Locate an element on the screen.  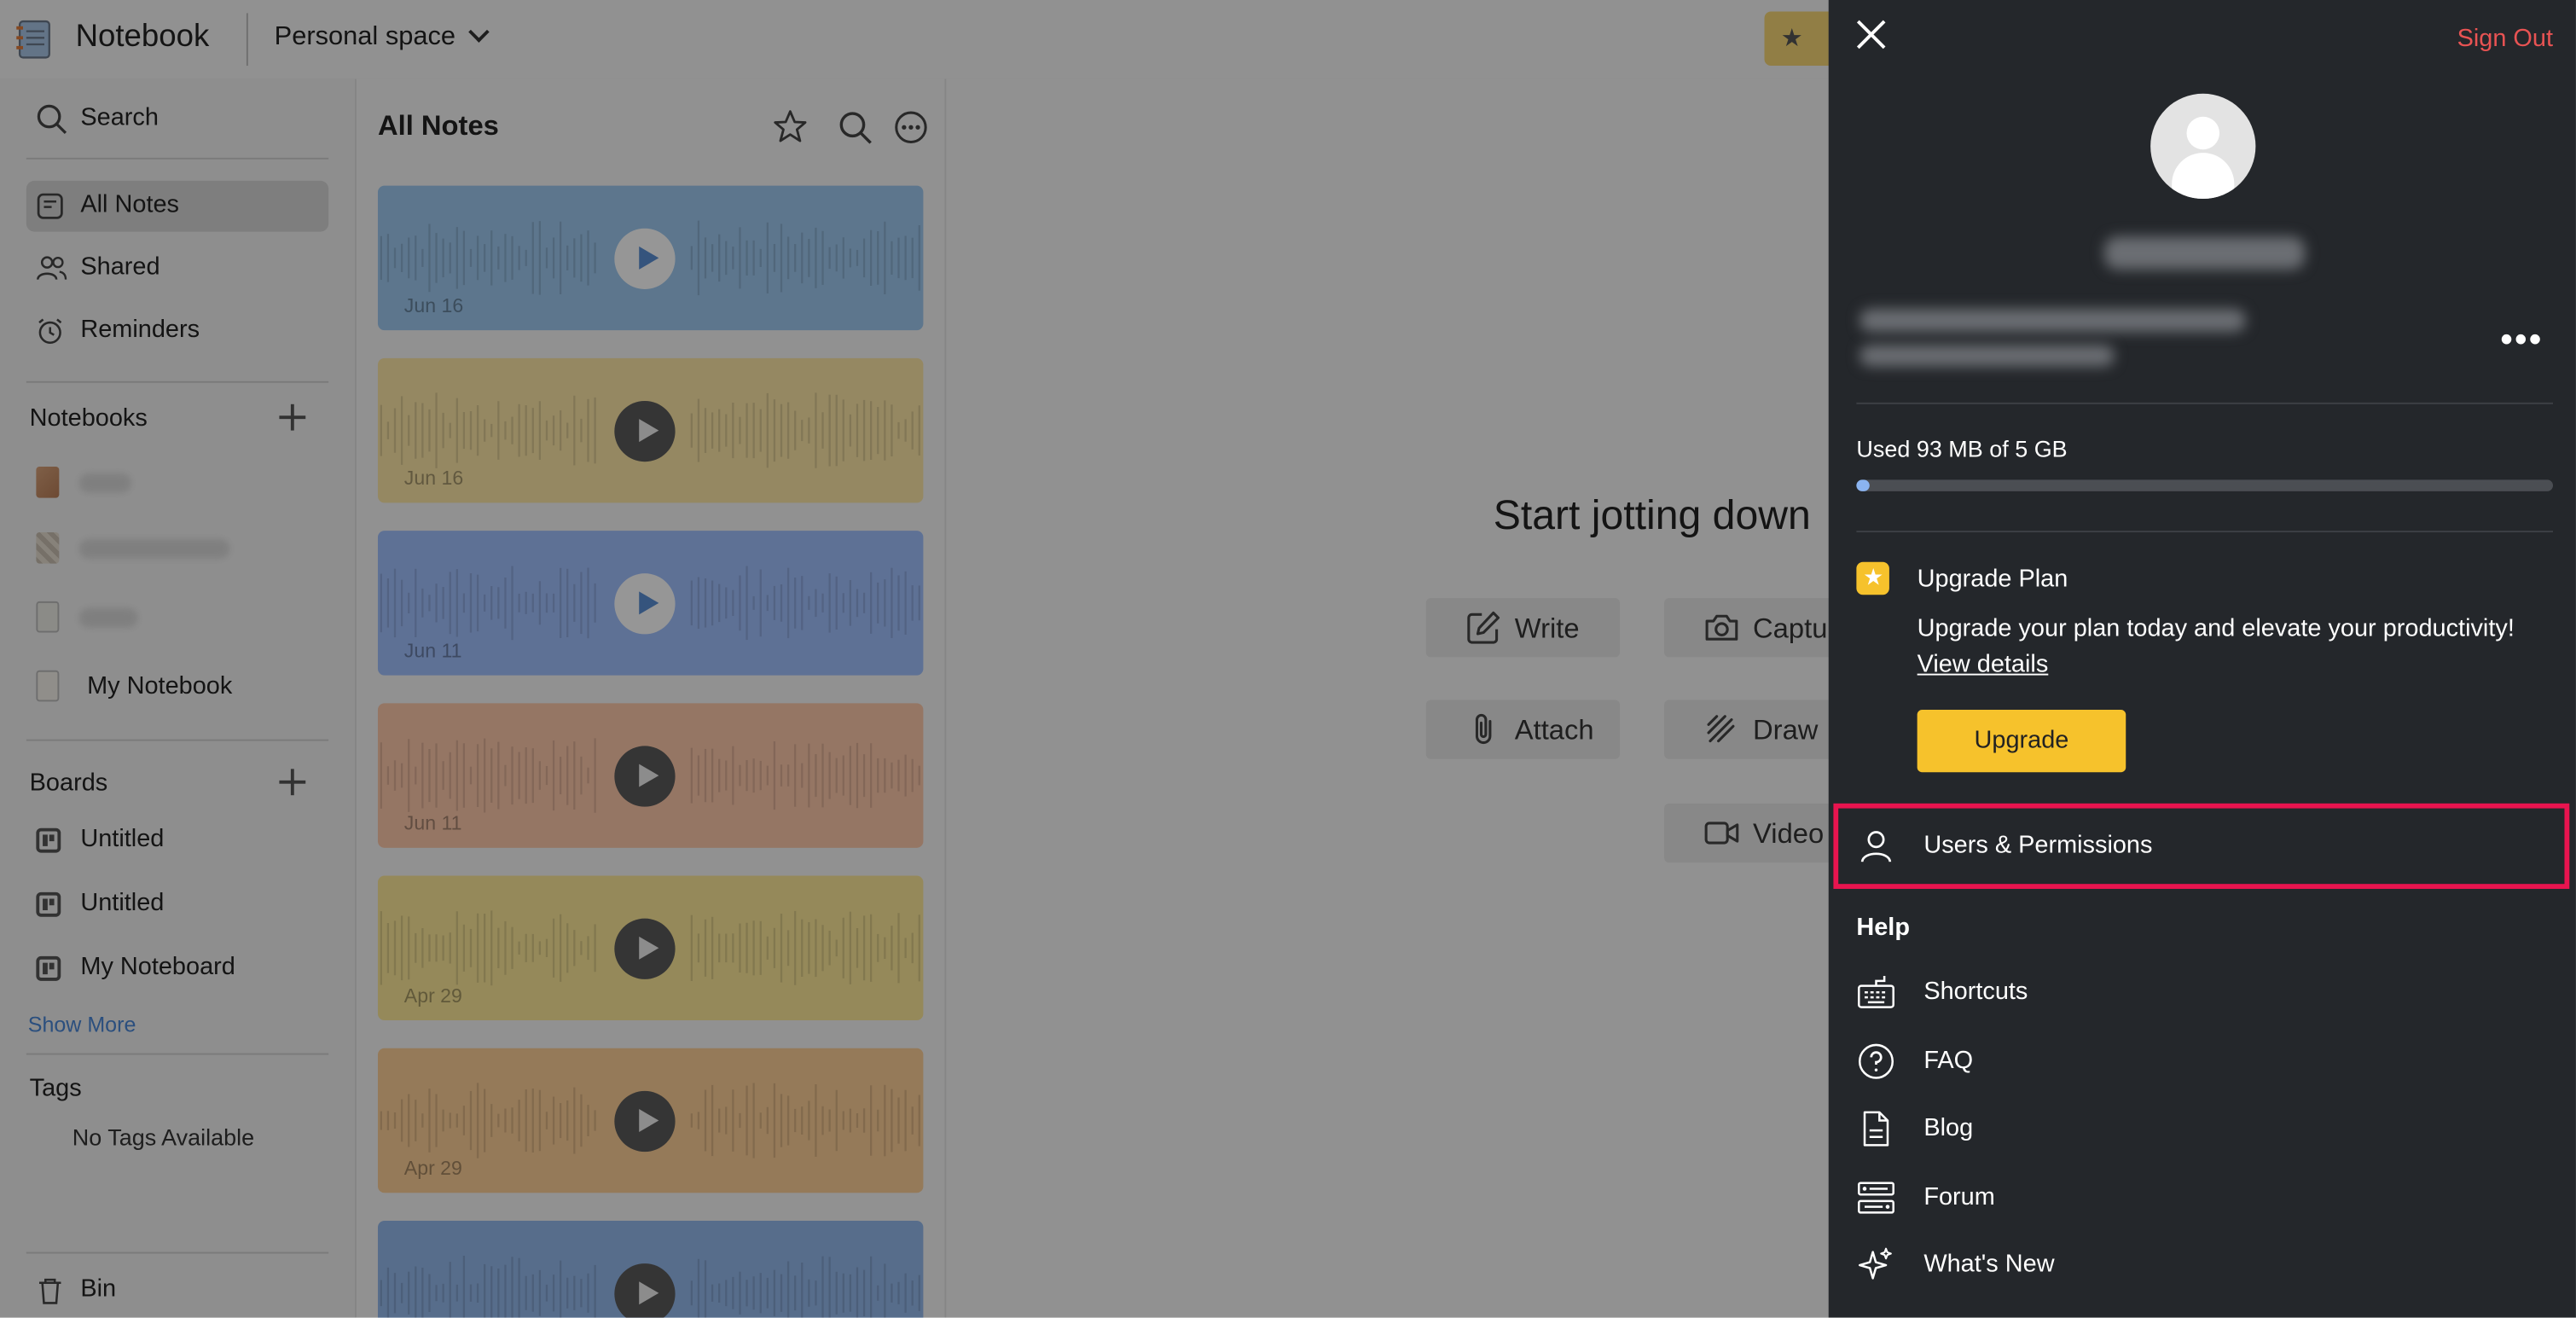
question-circle-icon is located at coordinates (1876, 1061).